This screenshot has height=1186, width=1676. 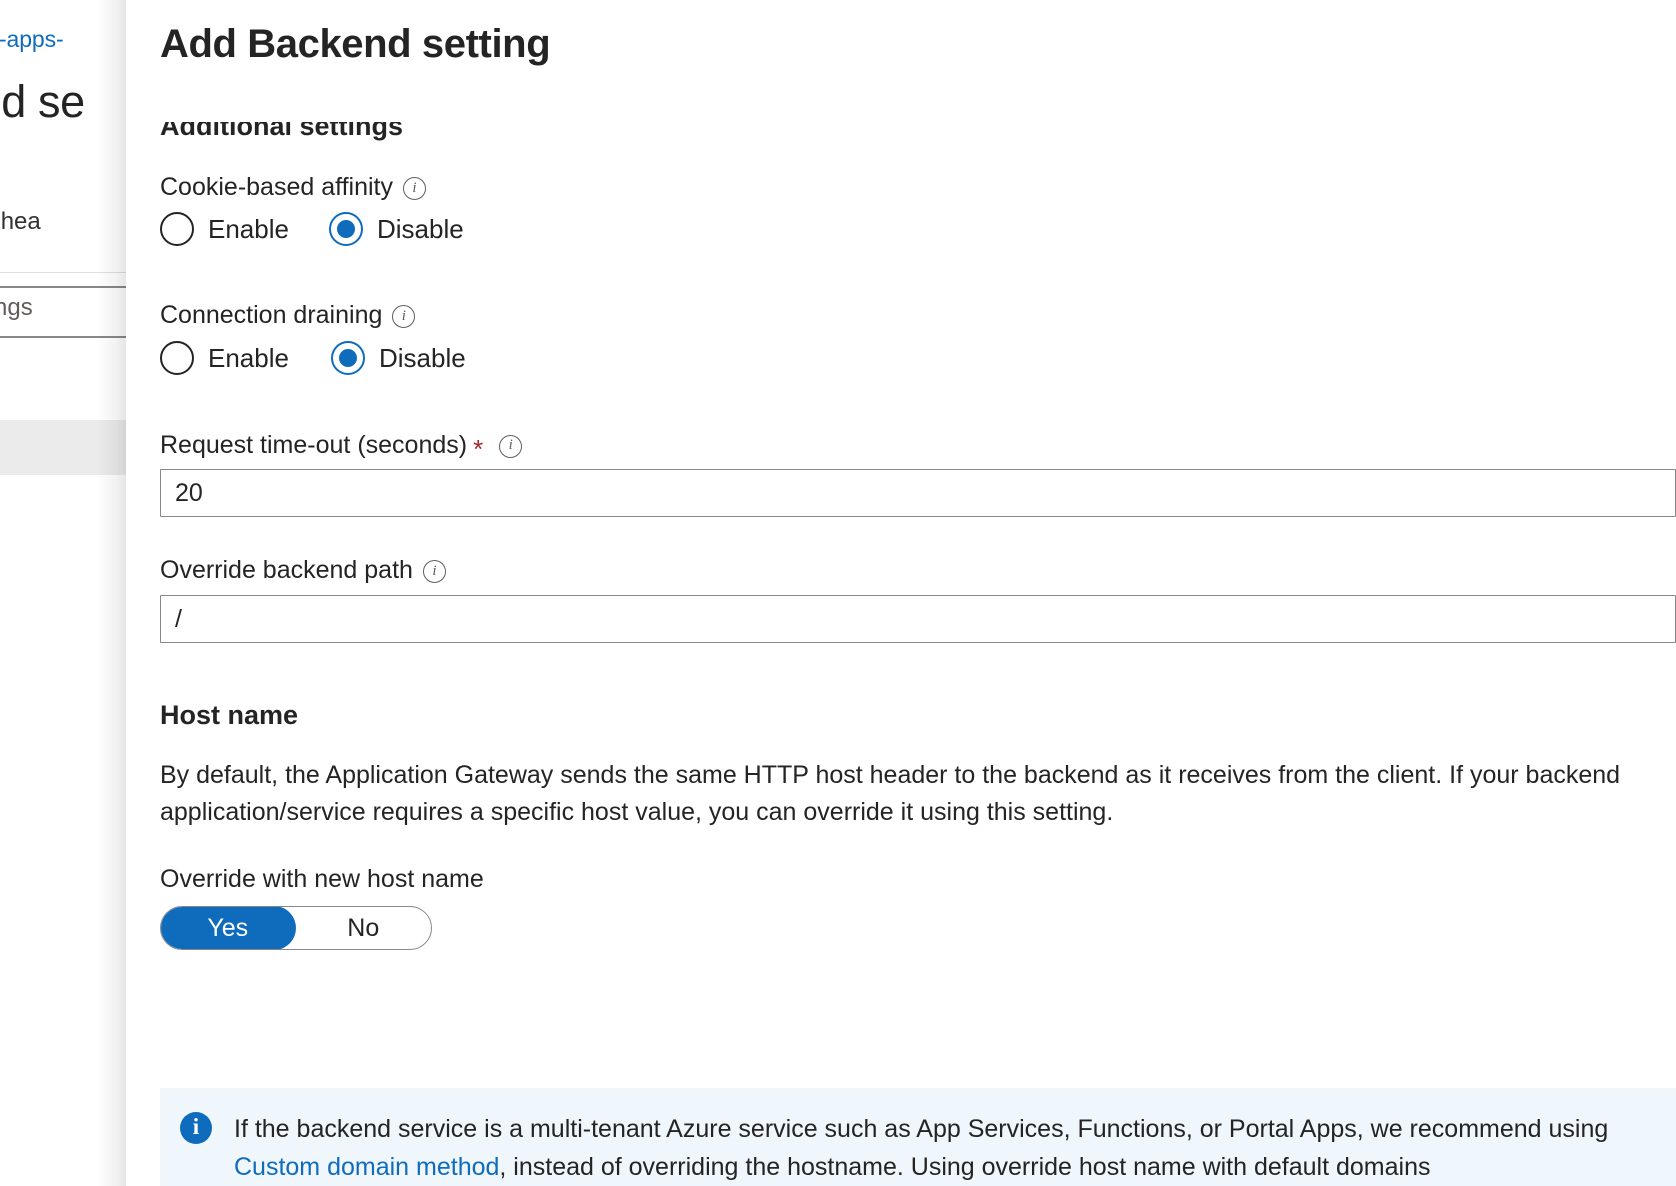 What do you see at coordinates (901, 61) in the screenshot?
I see `panel-header: Add Backend setting` at bounding box center [901, 61].